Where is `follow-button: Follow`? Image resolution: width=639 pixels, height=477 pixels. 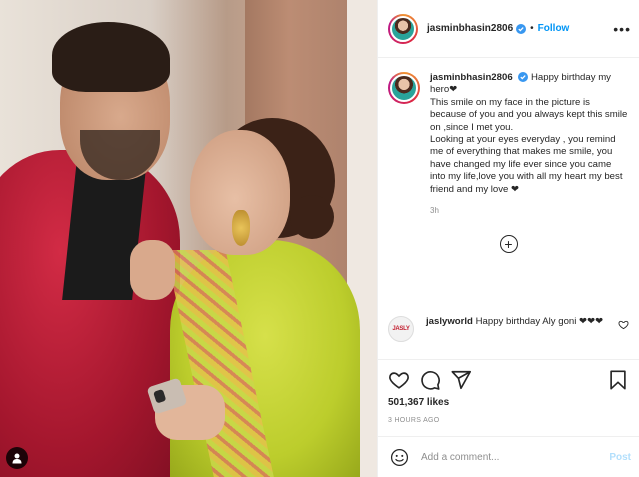
follow-button: Follow is located at coordinates (554, 28).